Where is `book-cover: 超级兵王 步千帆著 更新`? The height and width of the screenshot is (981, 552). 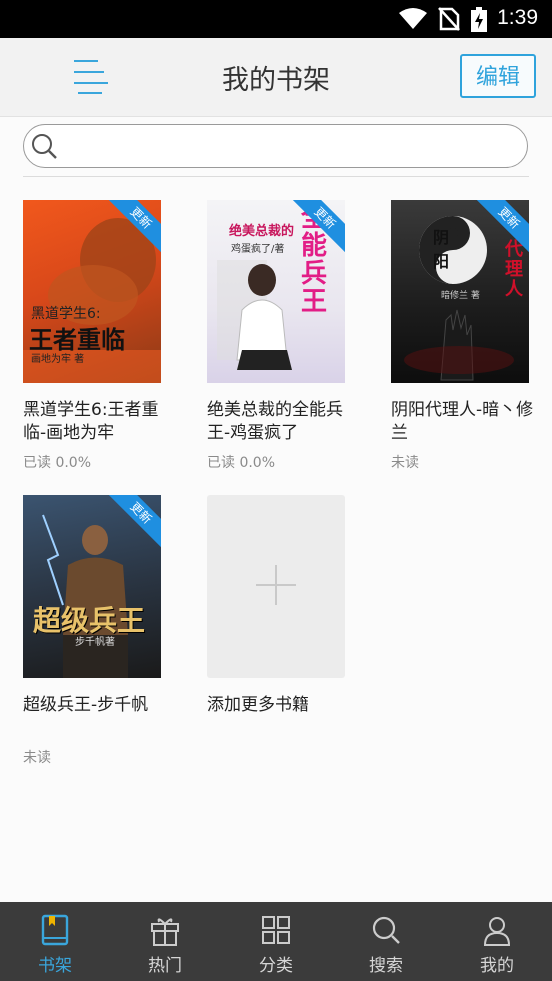
book-cover: 超级兵王 步千帆著 更新 is located at coordinates (92, 586).